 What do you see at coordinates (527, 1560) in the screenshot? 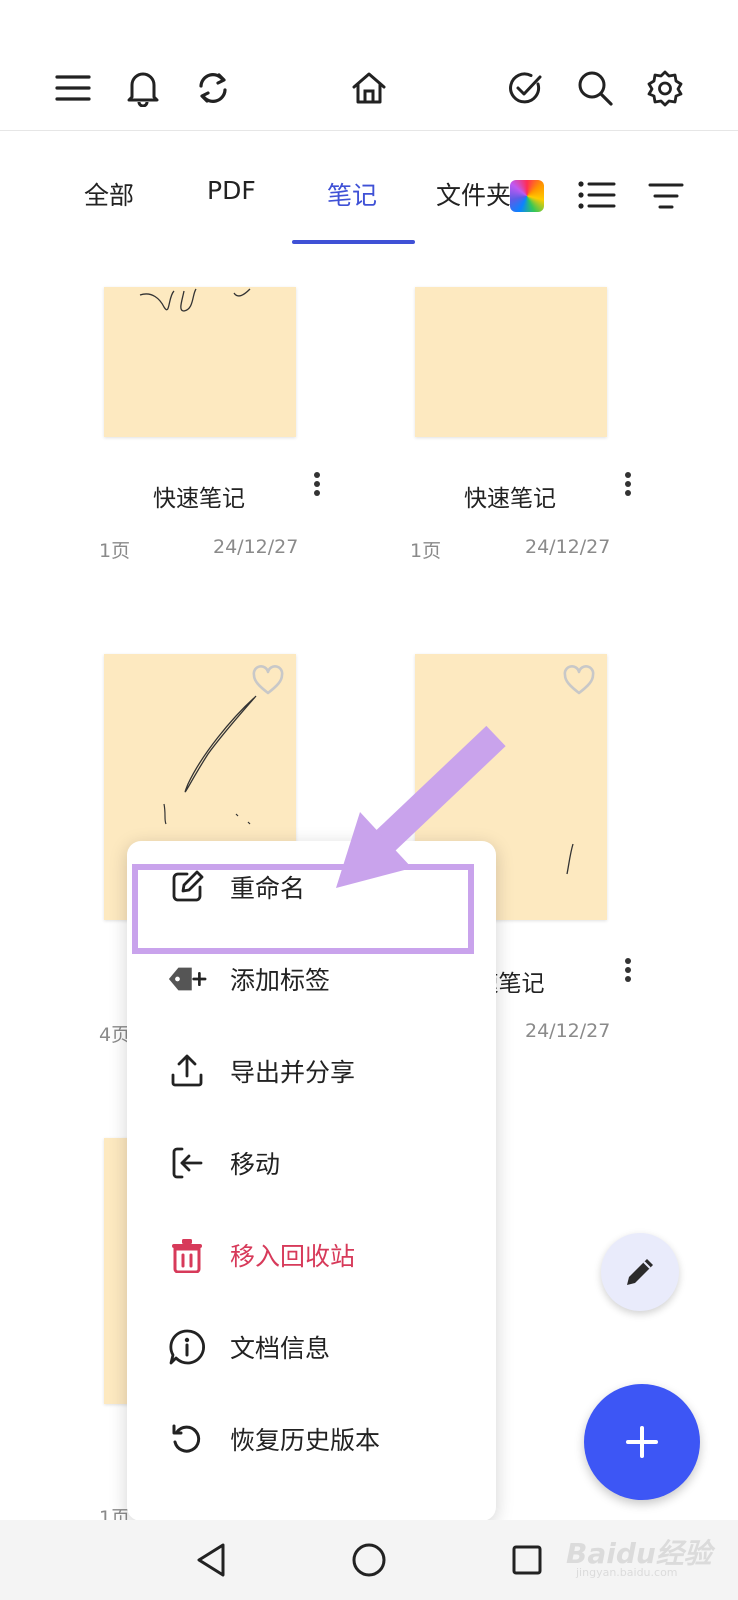
I see `recents-square-icon` at bounding box center [527, 1560].